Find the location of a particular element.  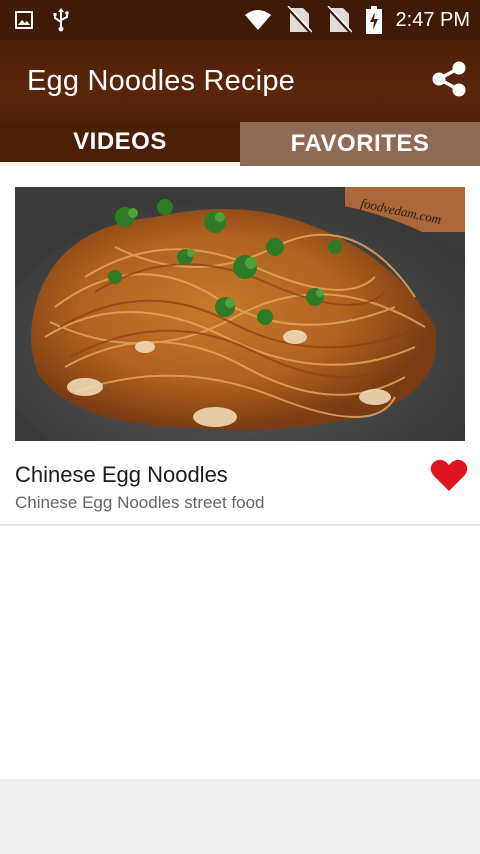

status-bar: 2:47 PM is located at coordinates (240, 20).